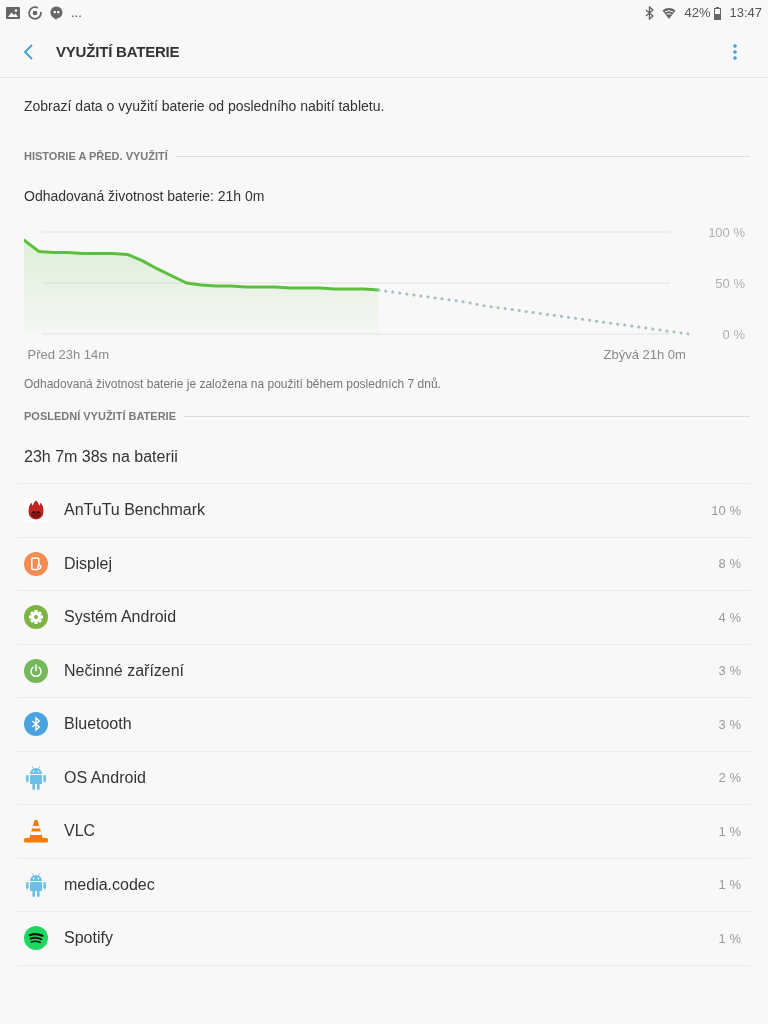  What do you see at coordinates (88, 563) in the screenshot?
I see `app-name: Displej` at bounding box center [88, 563].